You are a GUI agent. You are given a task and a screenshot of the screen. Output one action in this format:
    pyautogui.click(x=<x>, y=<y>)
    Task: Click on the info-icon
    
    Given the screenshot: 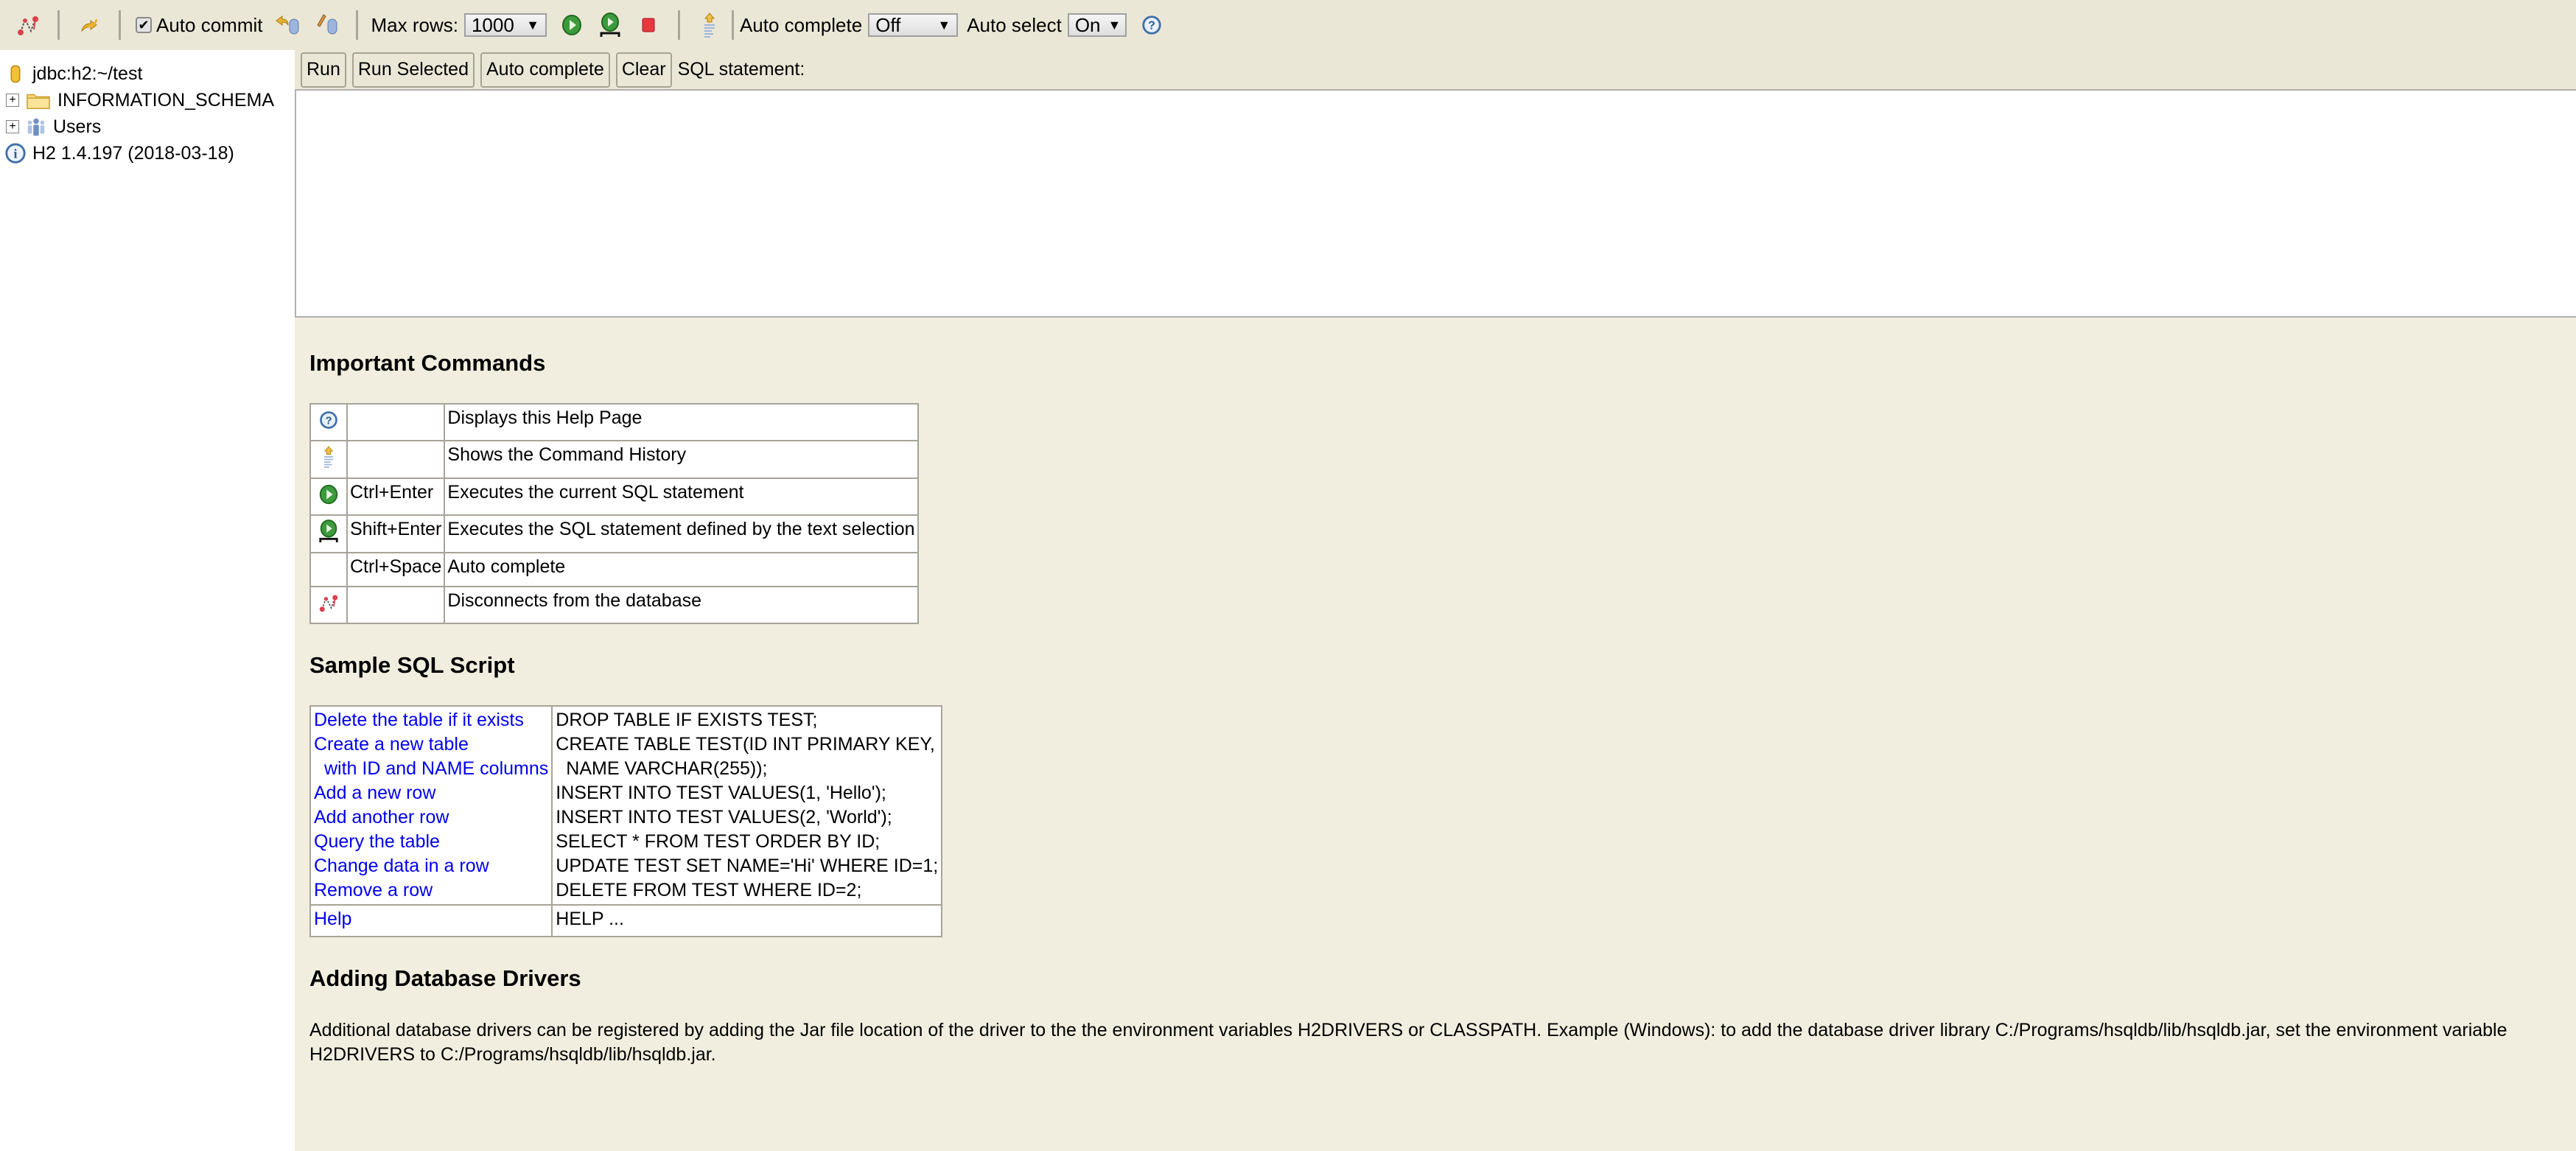 What is the action you would take?
    pyautogui.click(x=16, y=153)
    